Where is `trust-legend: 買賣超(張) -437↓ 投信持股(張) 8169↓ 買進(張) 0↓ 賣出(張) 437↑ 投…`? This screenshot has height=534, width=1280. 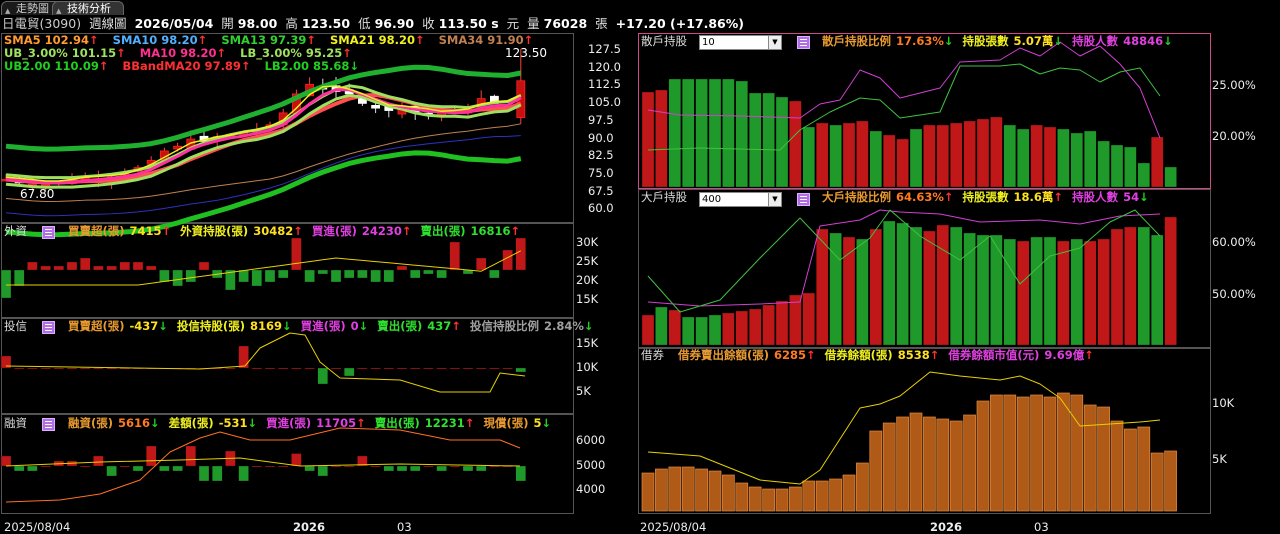 trust-legend: 買賣超(張) -437↓ 投信持股(張) 8169↓ 買進(張) 0↓ 賣出(張) 437↑ 投… is located at coordinates (335, 326).